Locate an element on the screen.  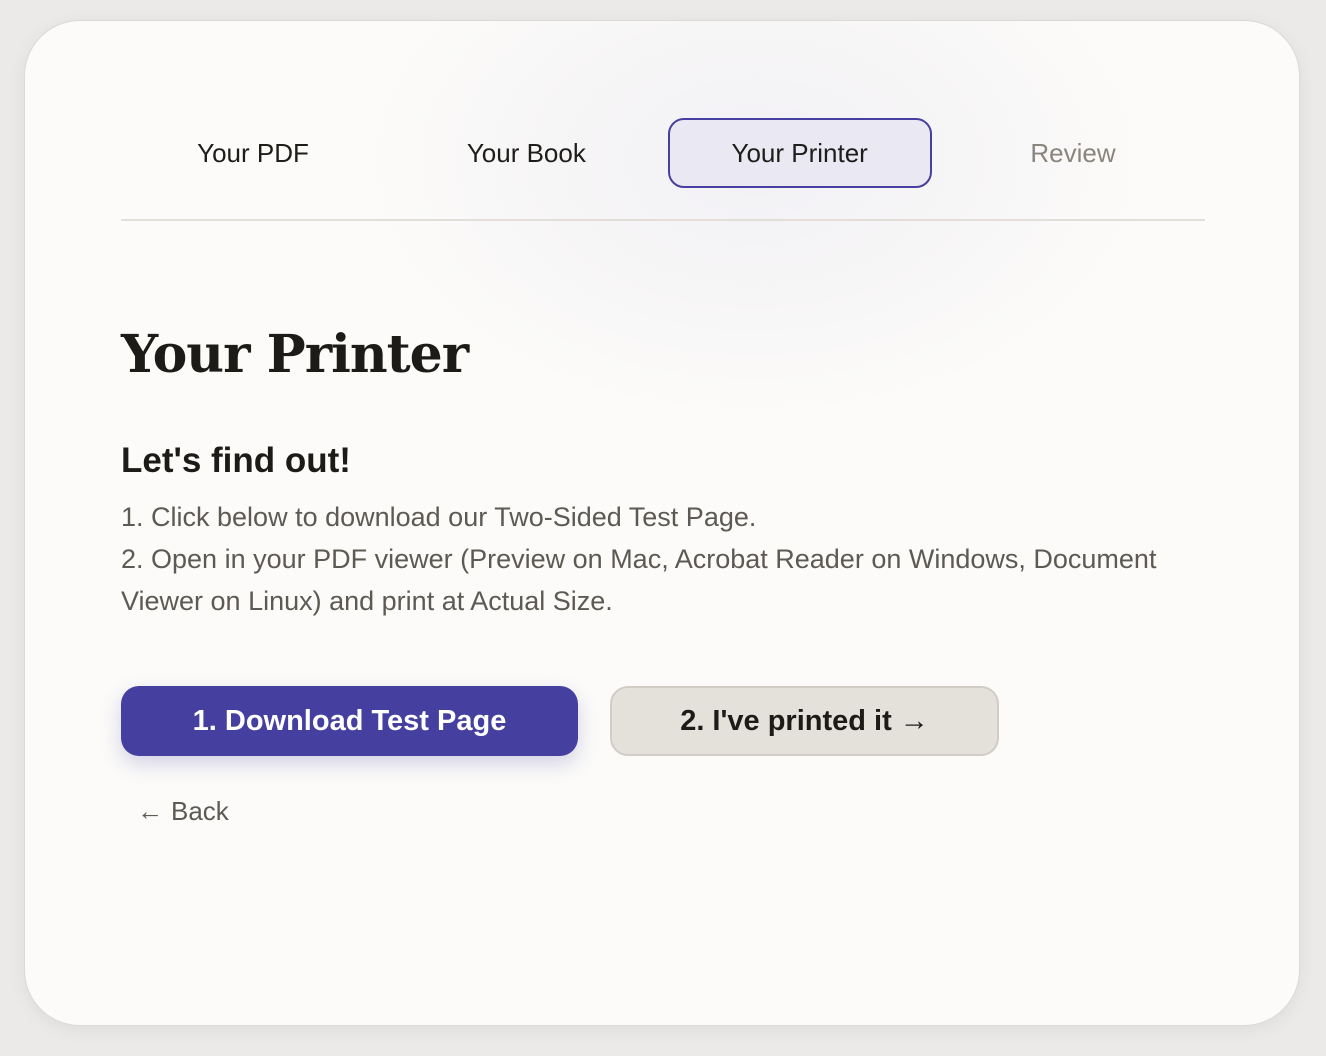
section-subheading: Let's find out! is located at coordinates (236, 460).